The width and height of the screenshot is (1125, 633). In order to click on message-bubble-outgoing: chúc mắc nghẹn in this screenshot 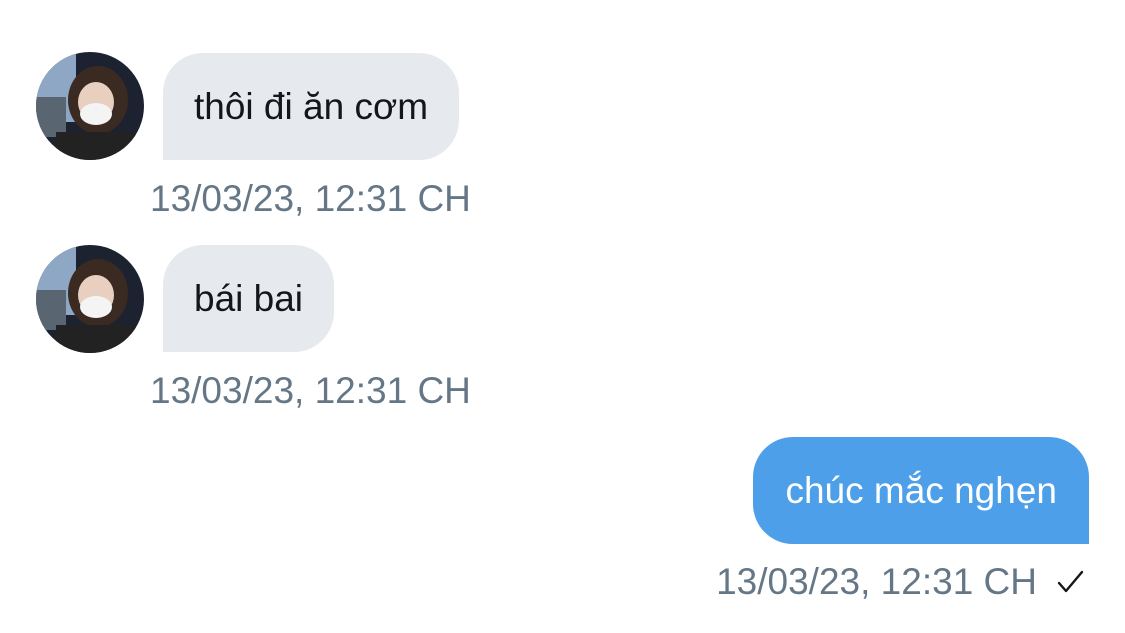, I will do `click(921, 490)`.